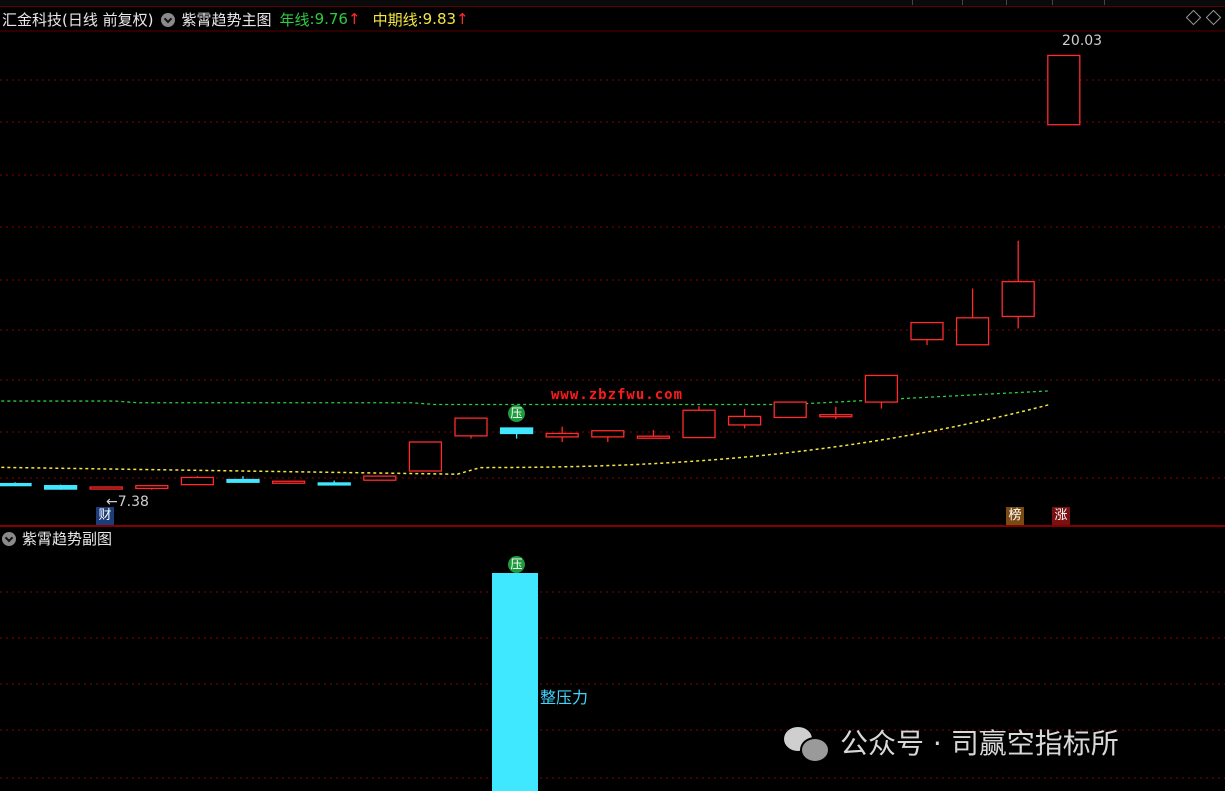 This screenshot has height=791, width=1225. I want to click on mid-line-series, so click(526, 439).